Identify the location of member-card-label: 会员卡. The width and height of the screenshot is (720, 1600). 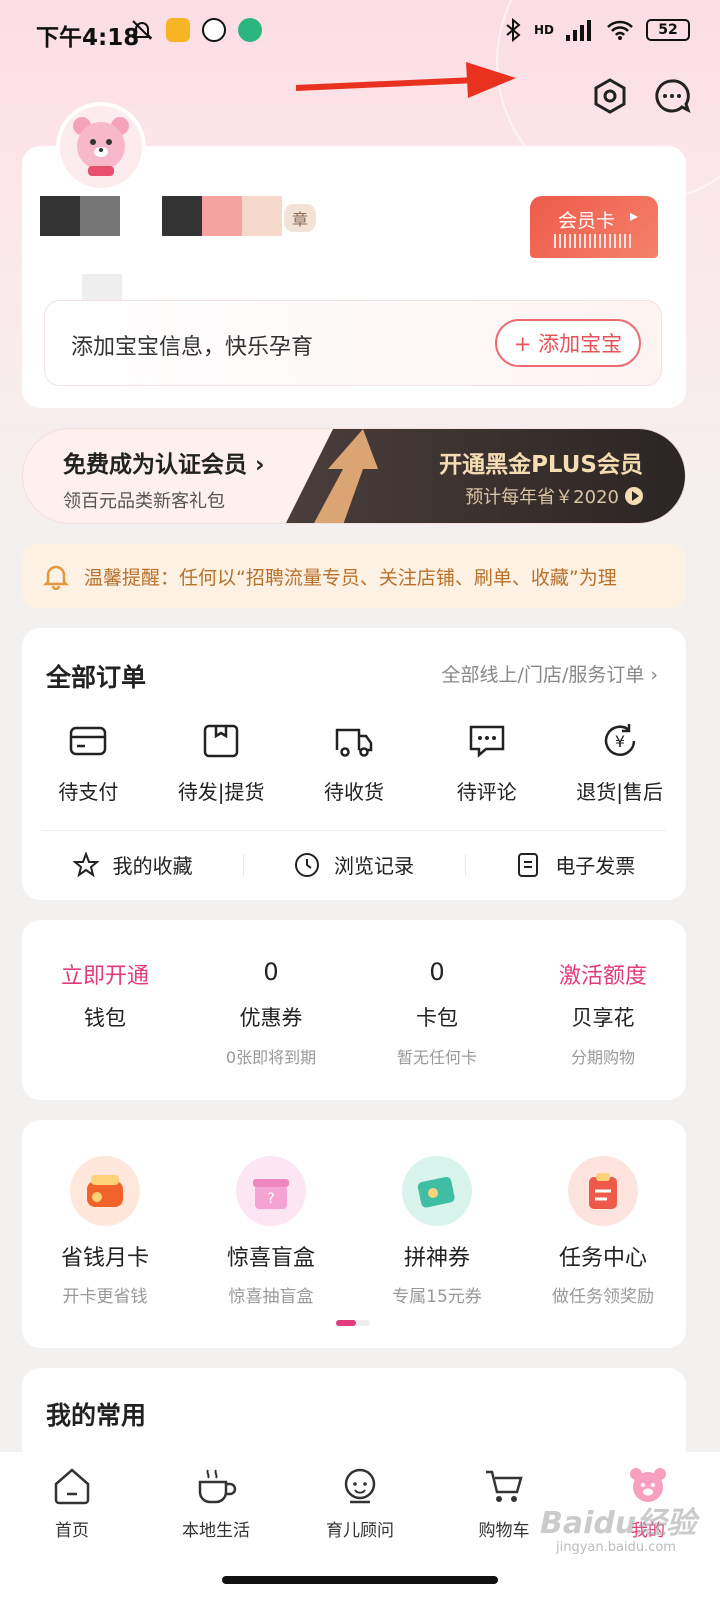
(587, 221).